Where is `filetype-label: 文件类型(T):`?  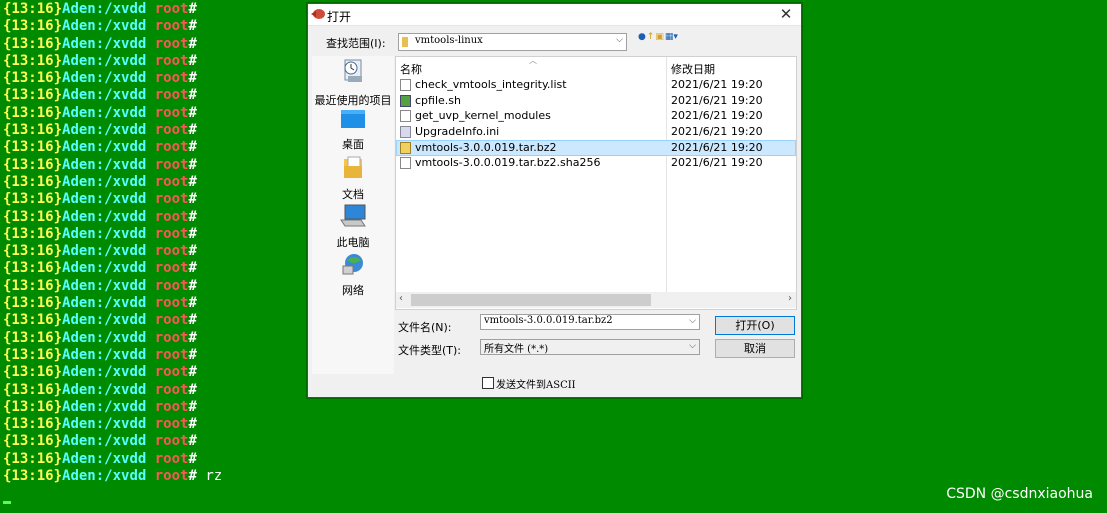
filetype-label: 文件类型(T): is located at coordinates (430, 350).